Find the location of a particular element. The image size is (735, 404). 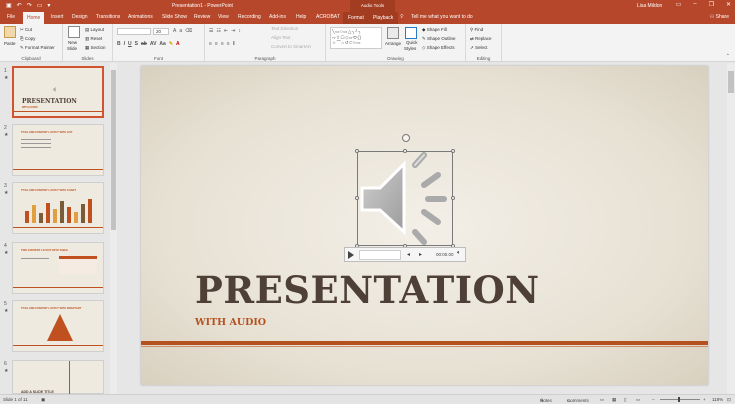

audio-object-selection is located at coordinates (405, 198).